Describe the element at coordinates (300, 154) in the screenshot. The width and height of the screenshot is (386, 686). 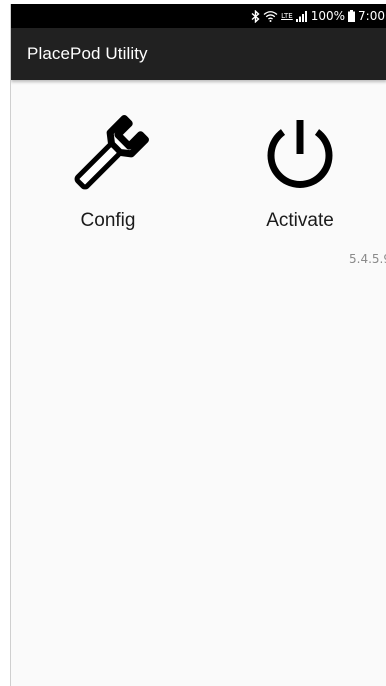
I see `power-icon` at that location.